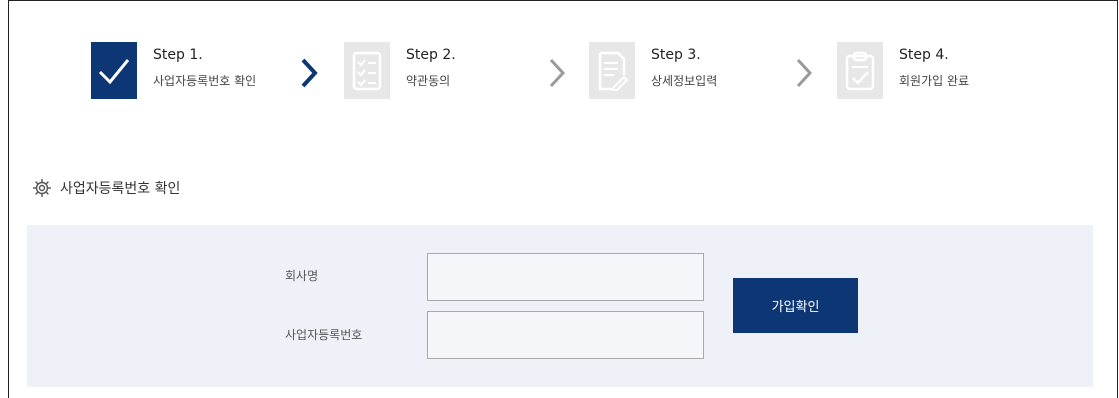  Describe the element at coordinates (302, 276) in the screenshot. I see `company-name-label: 회사명` at that location.